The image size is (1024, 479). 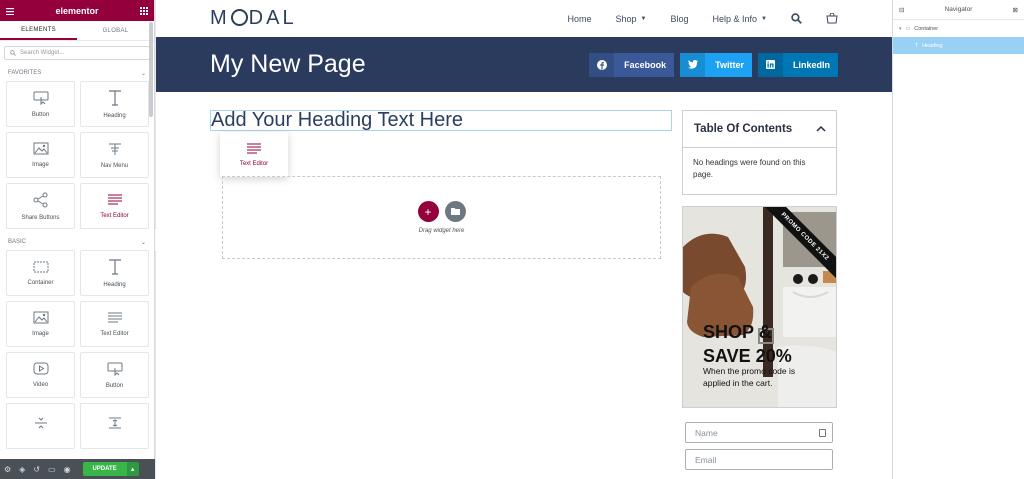 I want to click on tab-elements: ELEMENTS, so click(x=38, y=30).